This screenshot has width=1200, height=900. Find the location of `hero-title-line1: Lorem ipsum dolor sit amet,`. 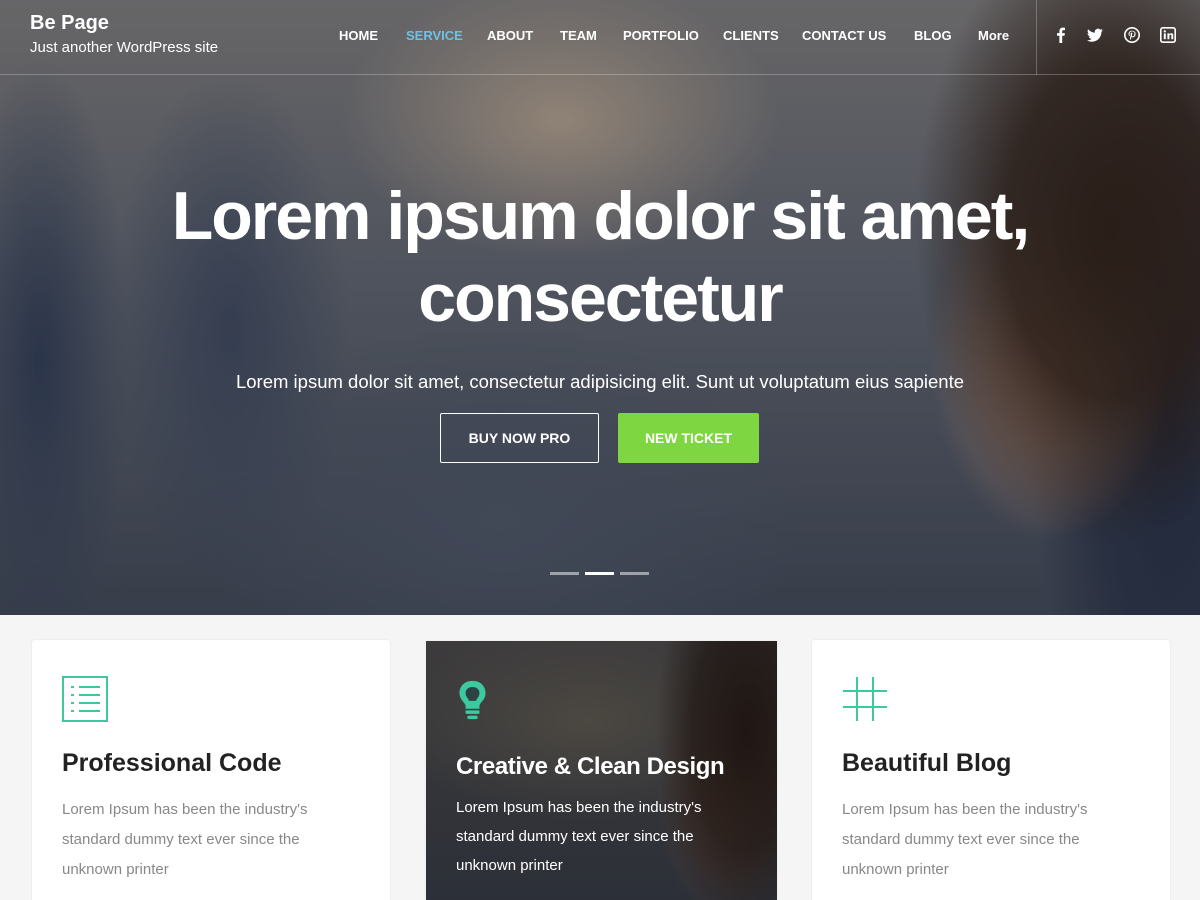

hero-title-line1: Lorem ipsum dolor sit amet, is located at coordinates (601, 216).